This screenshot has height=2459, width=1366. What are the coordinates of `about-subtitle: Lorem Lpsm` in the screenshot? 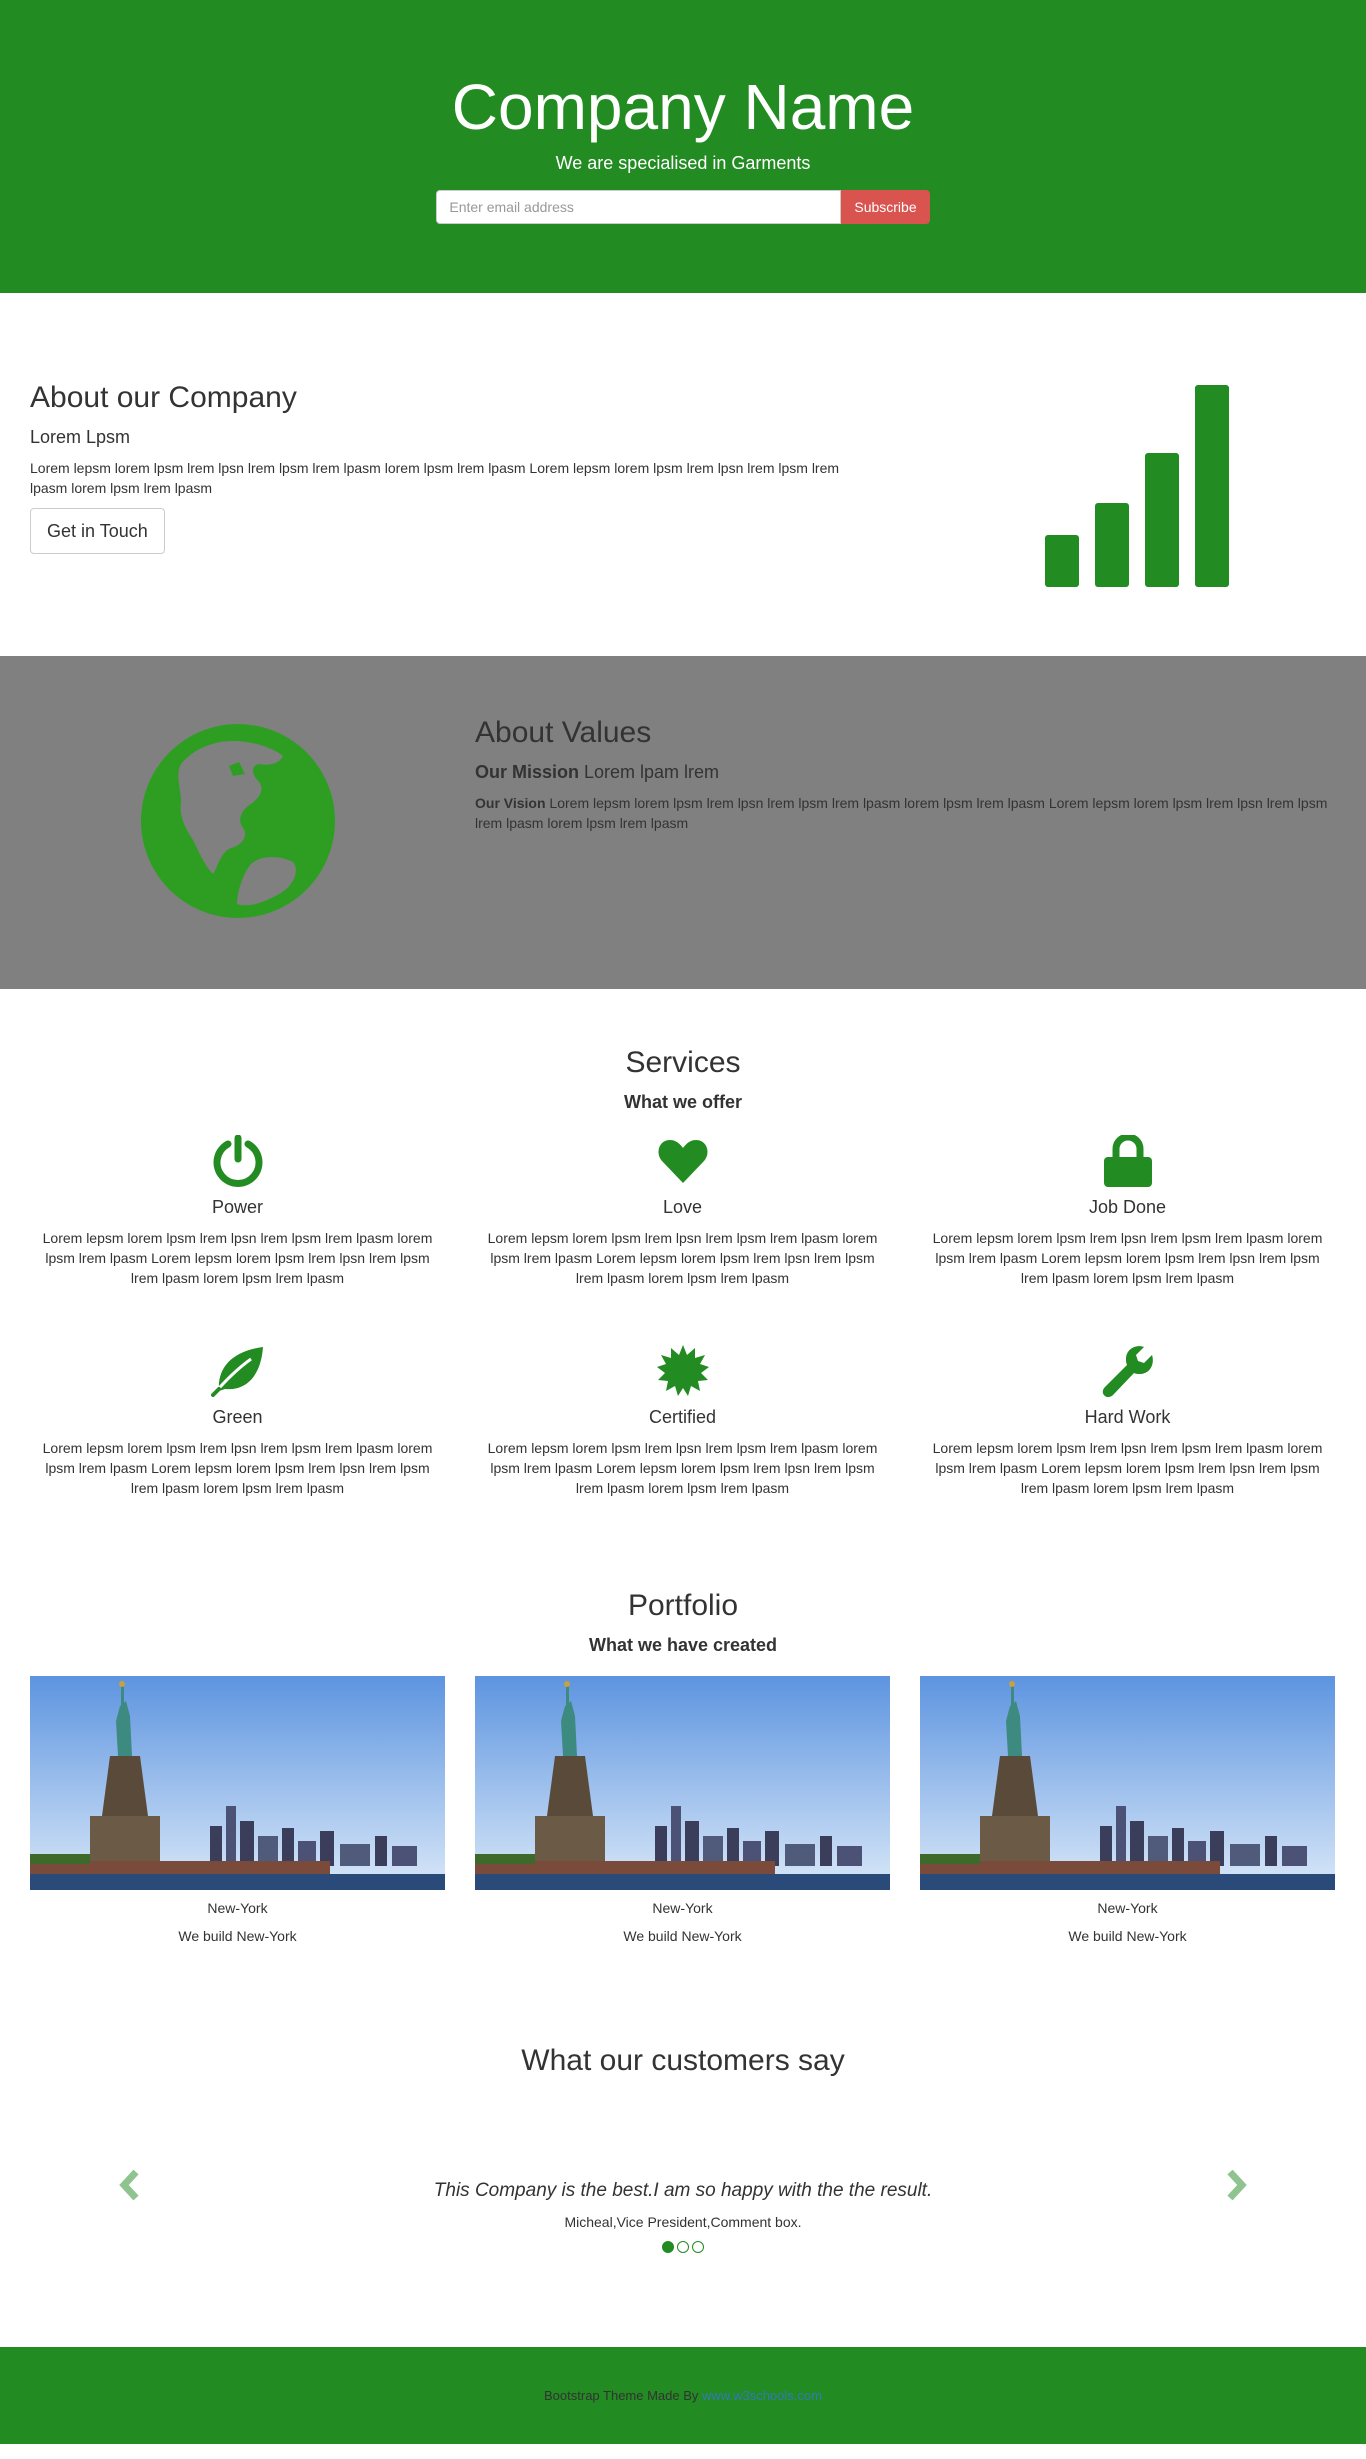 It's located at (80, 437).